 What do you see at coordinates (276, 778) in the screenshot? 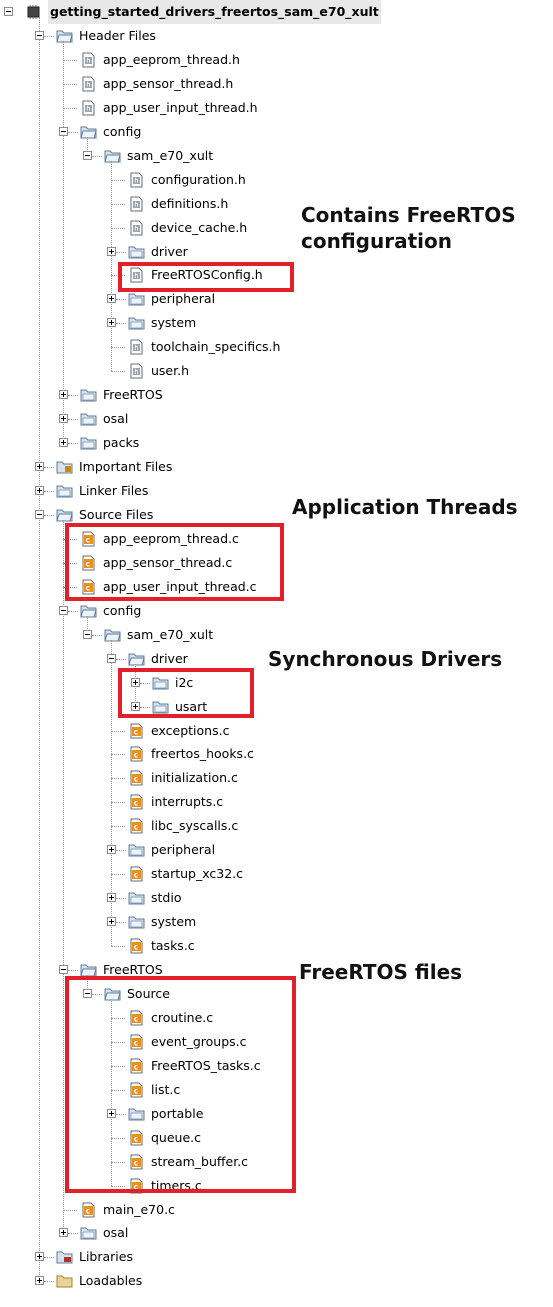
I see `tree-node-initialization-c: c initialization.c` at bounding box center [276, 778].